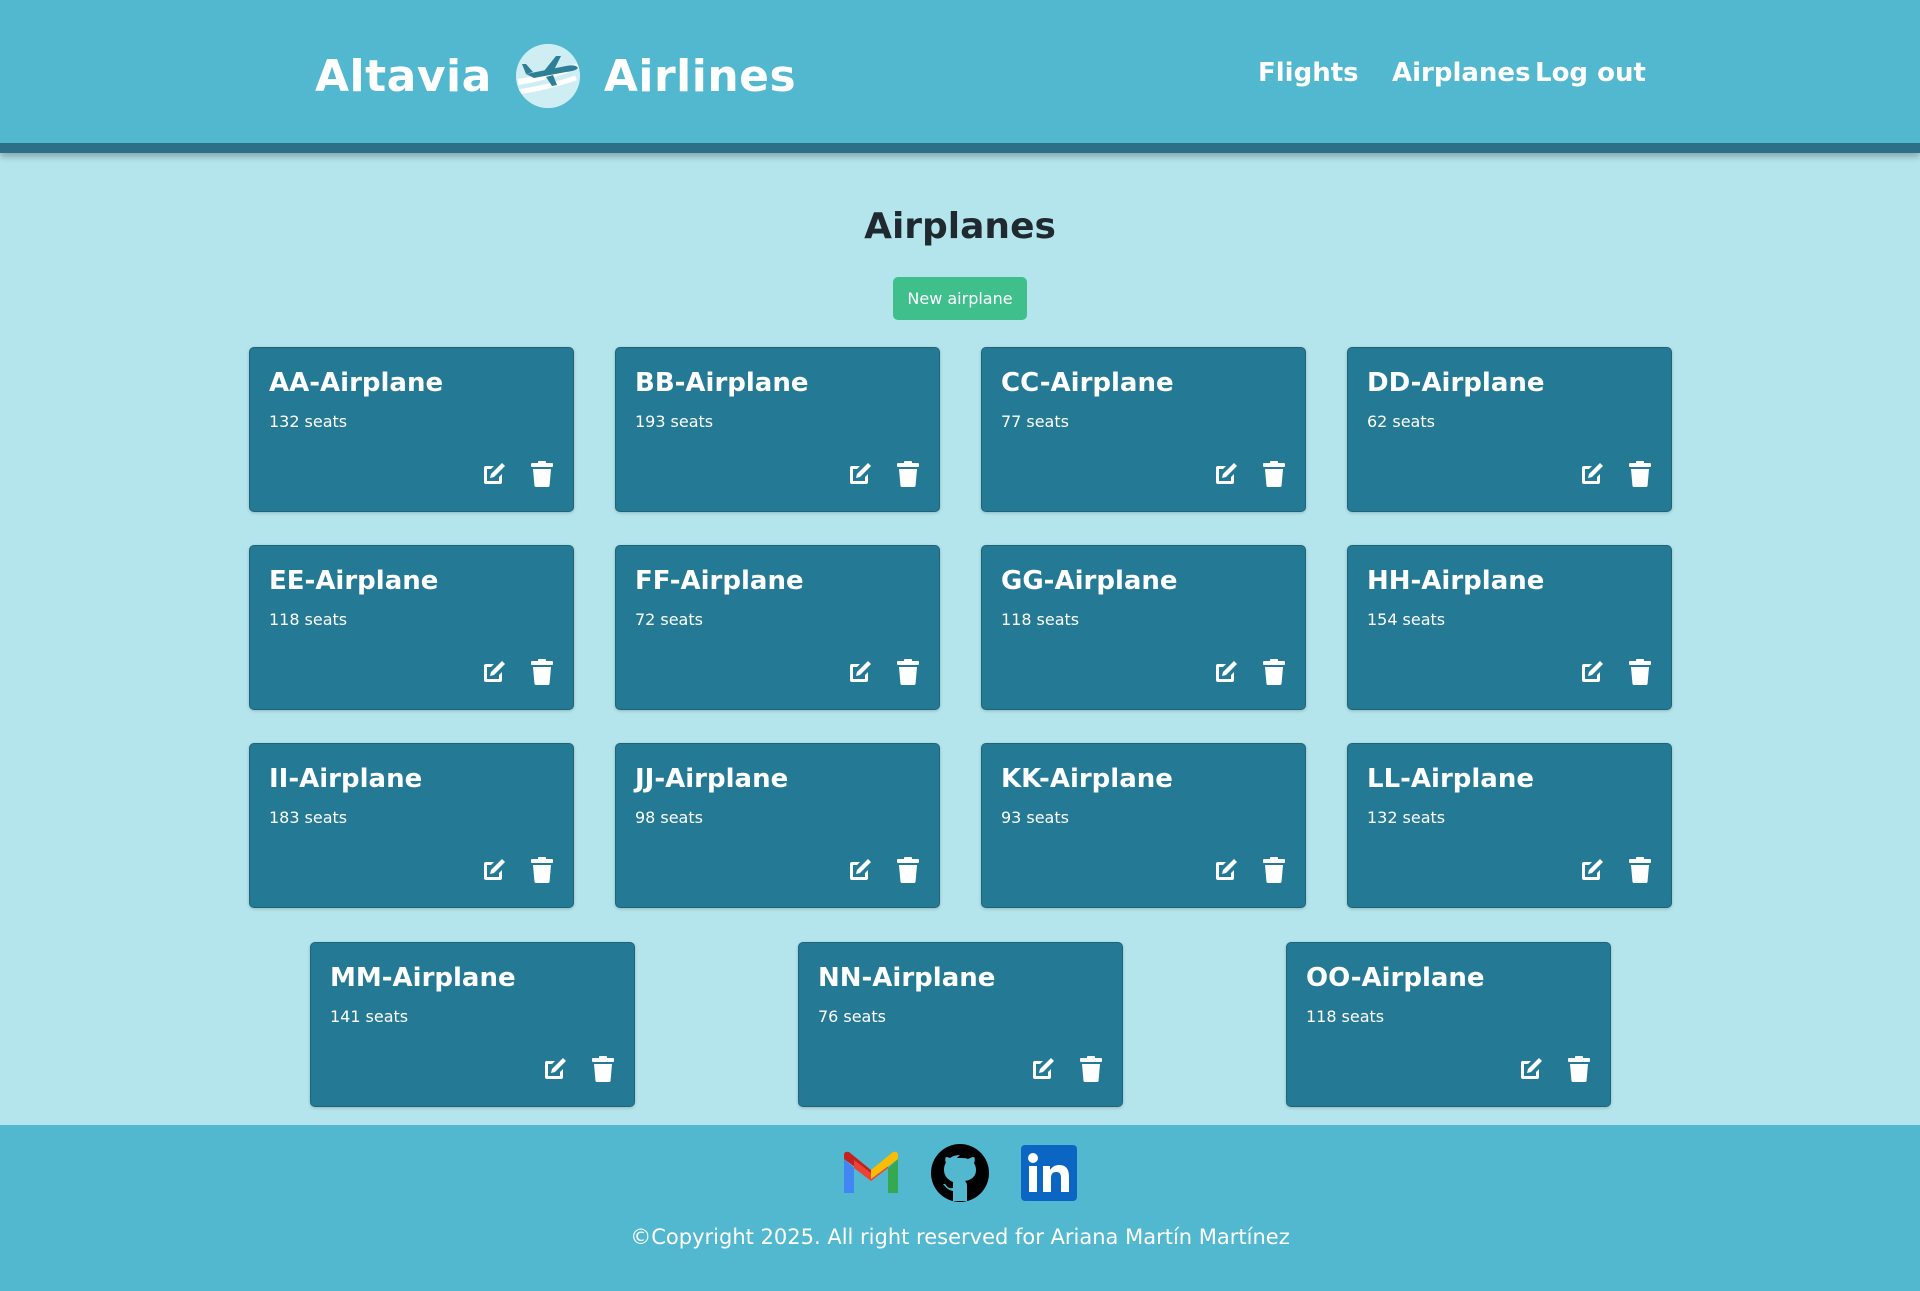  I want to click on airplane-card: CC-Airplane 77 seats, so click(1143, 429).